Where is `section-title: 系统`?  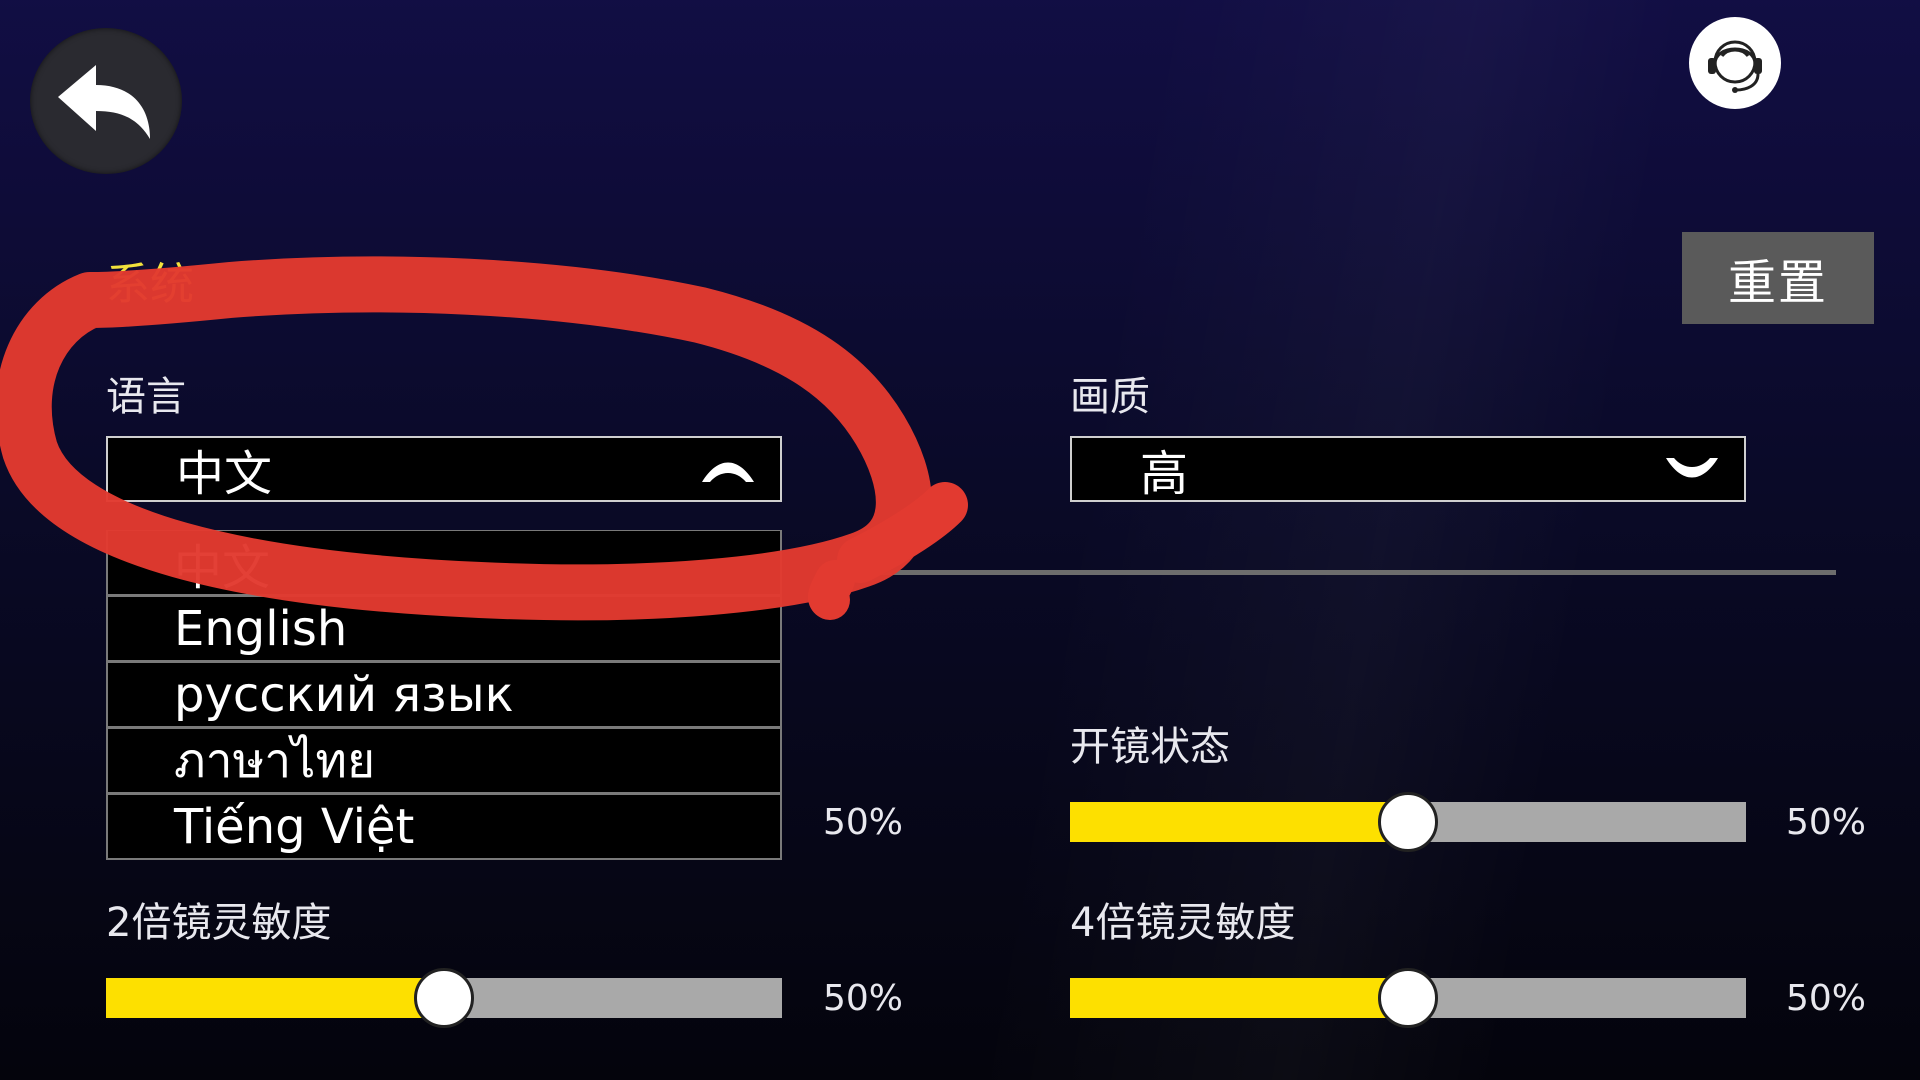
section-title: 系统 is located at coordinates (150, 284).